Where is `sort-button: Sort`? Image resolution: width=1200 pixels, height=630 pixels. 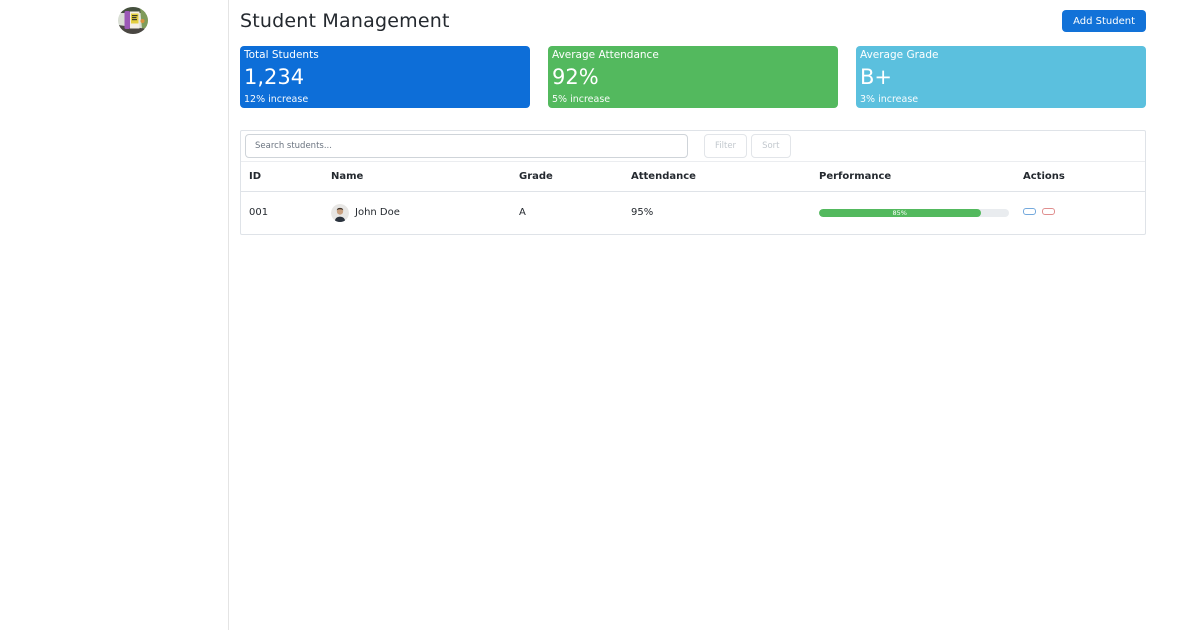 sort-button: Sort is located at coordinates (771, 146).